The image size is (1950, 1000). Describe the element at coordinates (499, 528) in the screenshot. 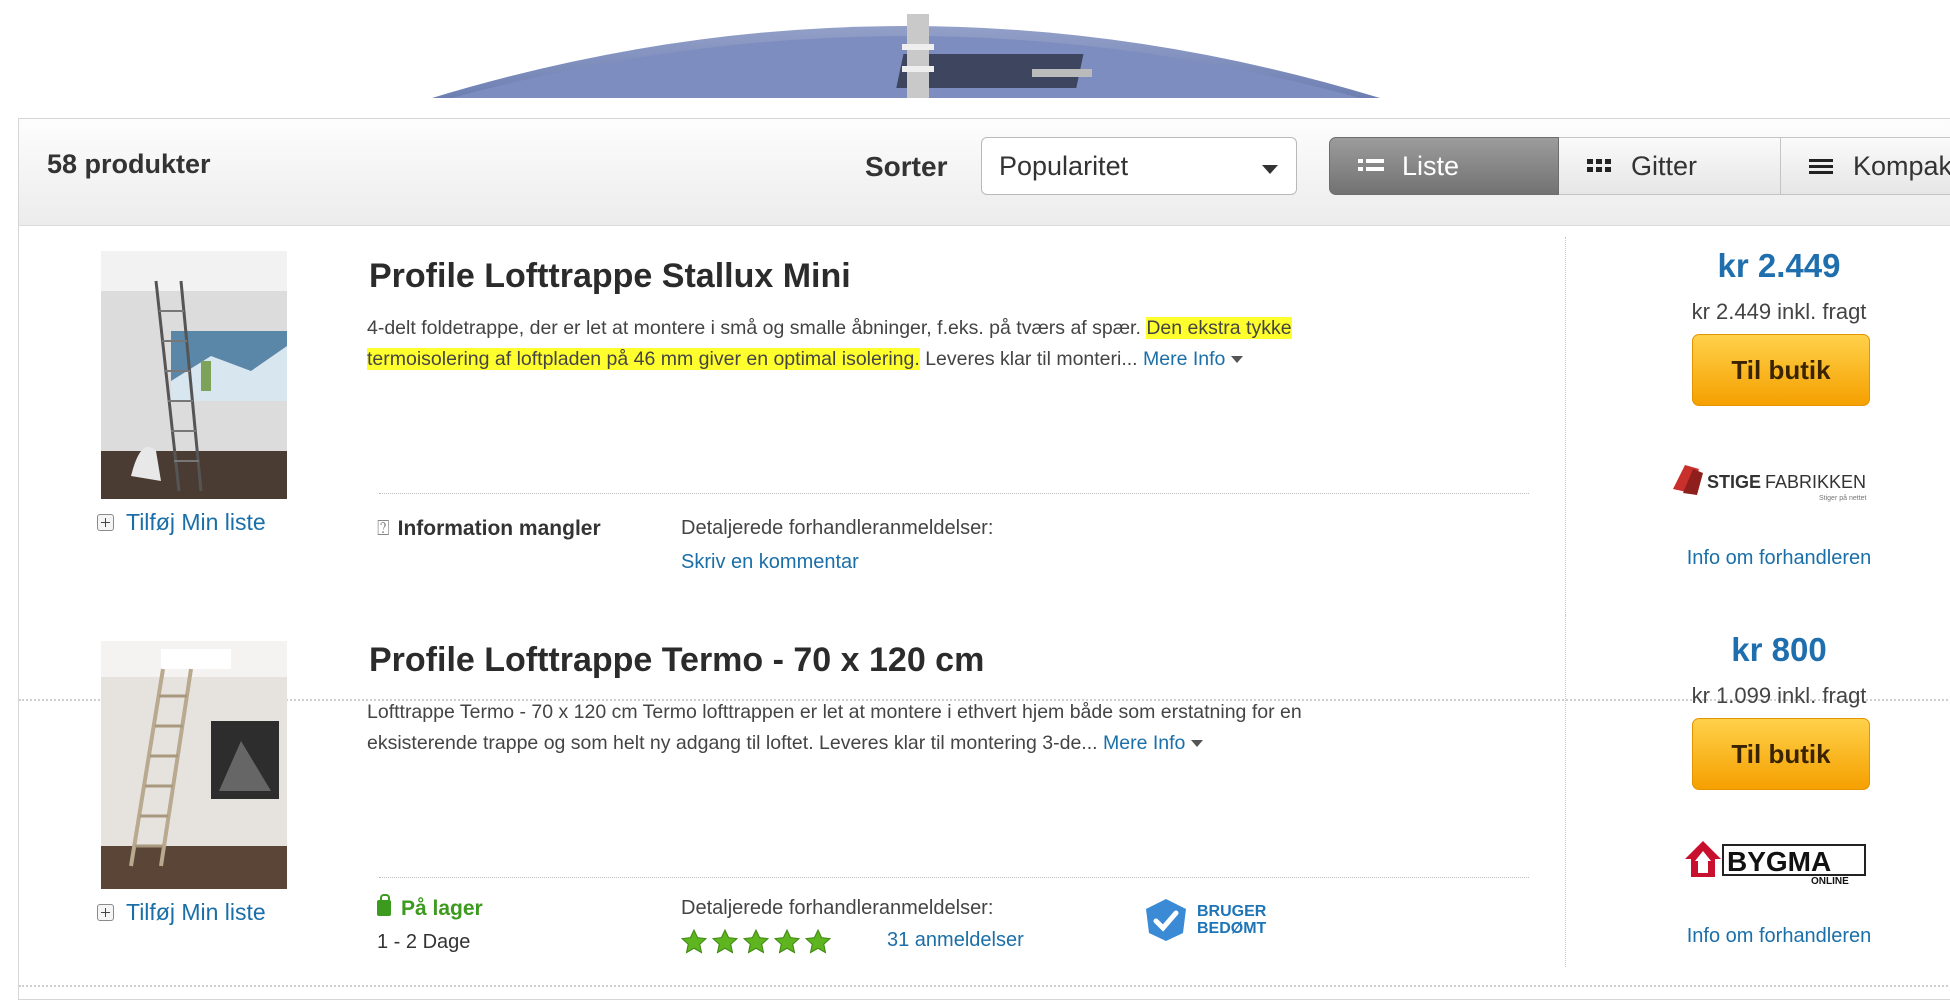

I see `info-missing-label: Information mangler` at that location.